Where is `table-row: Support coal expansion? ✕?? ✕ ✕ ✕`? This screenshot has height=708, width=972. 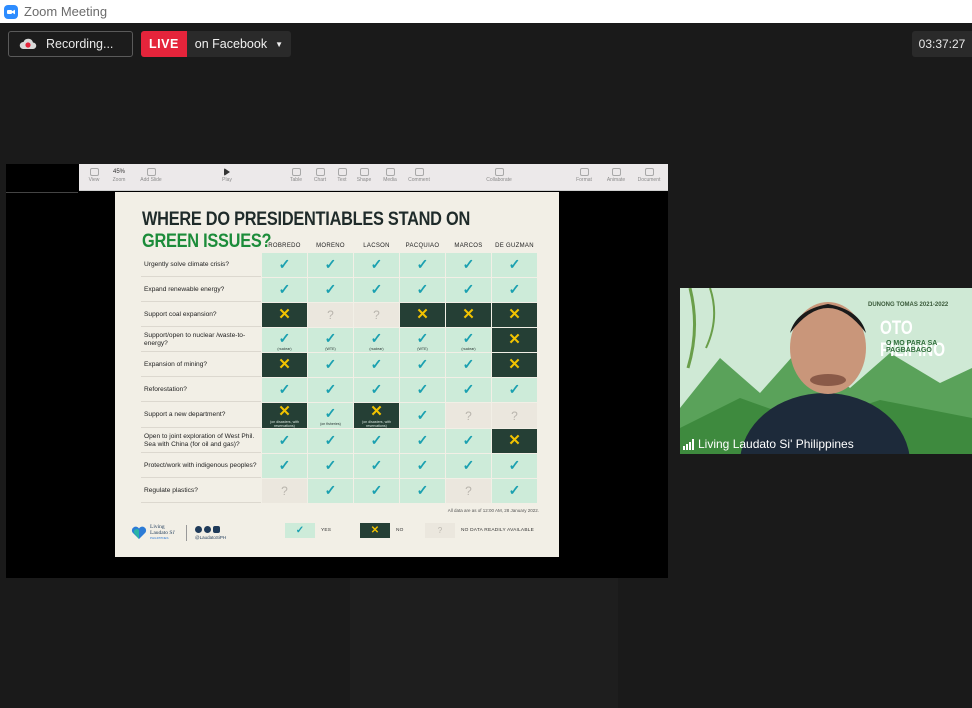 table-row: Support coal expansion? ✕?? ✕ ✕ ✕ is located at coordinates (339, 315).